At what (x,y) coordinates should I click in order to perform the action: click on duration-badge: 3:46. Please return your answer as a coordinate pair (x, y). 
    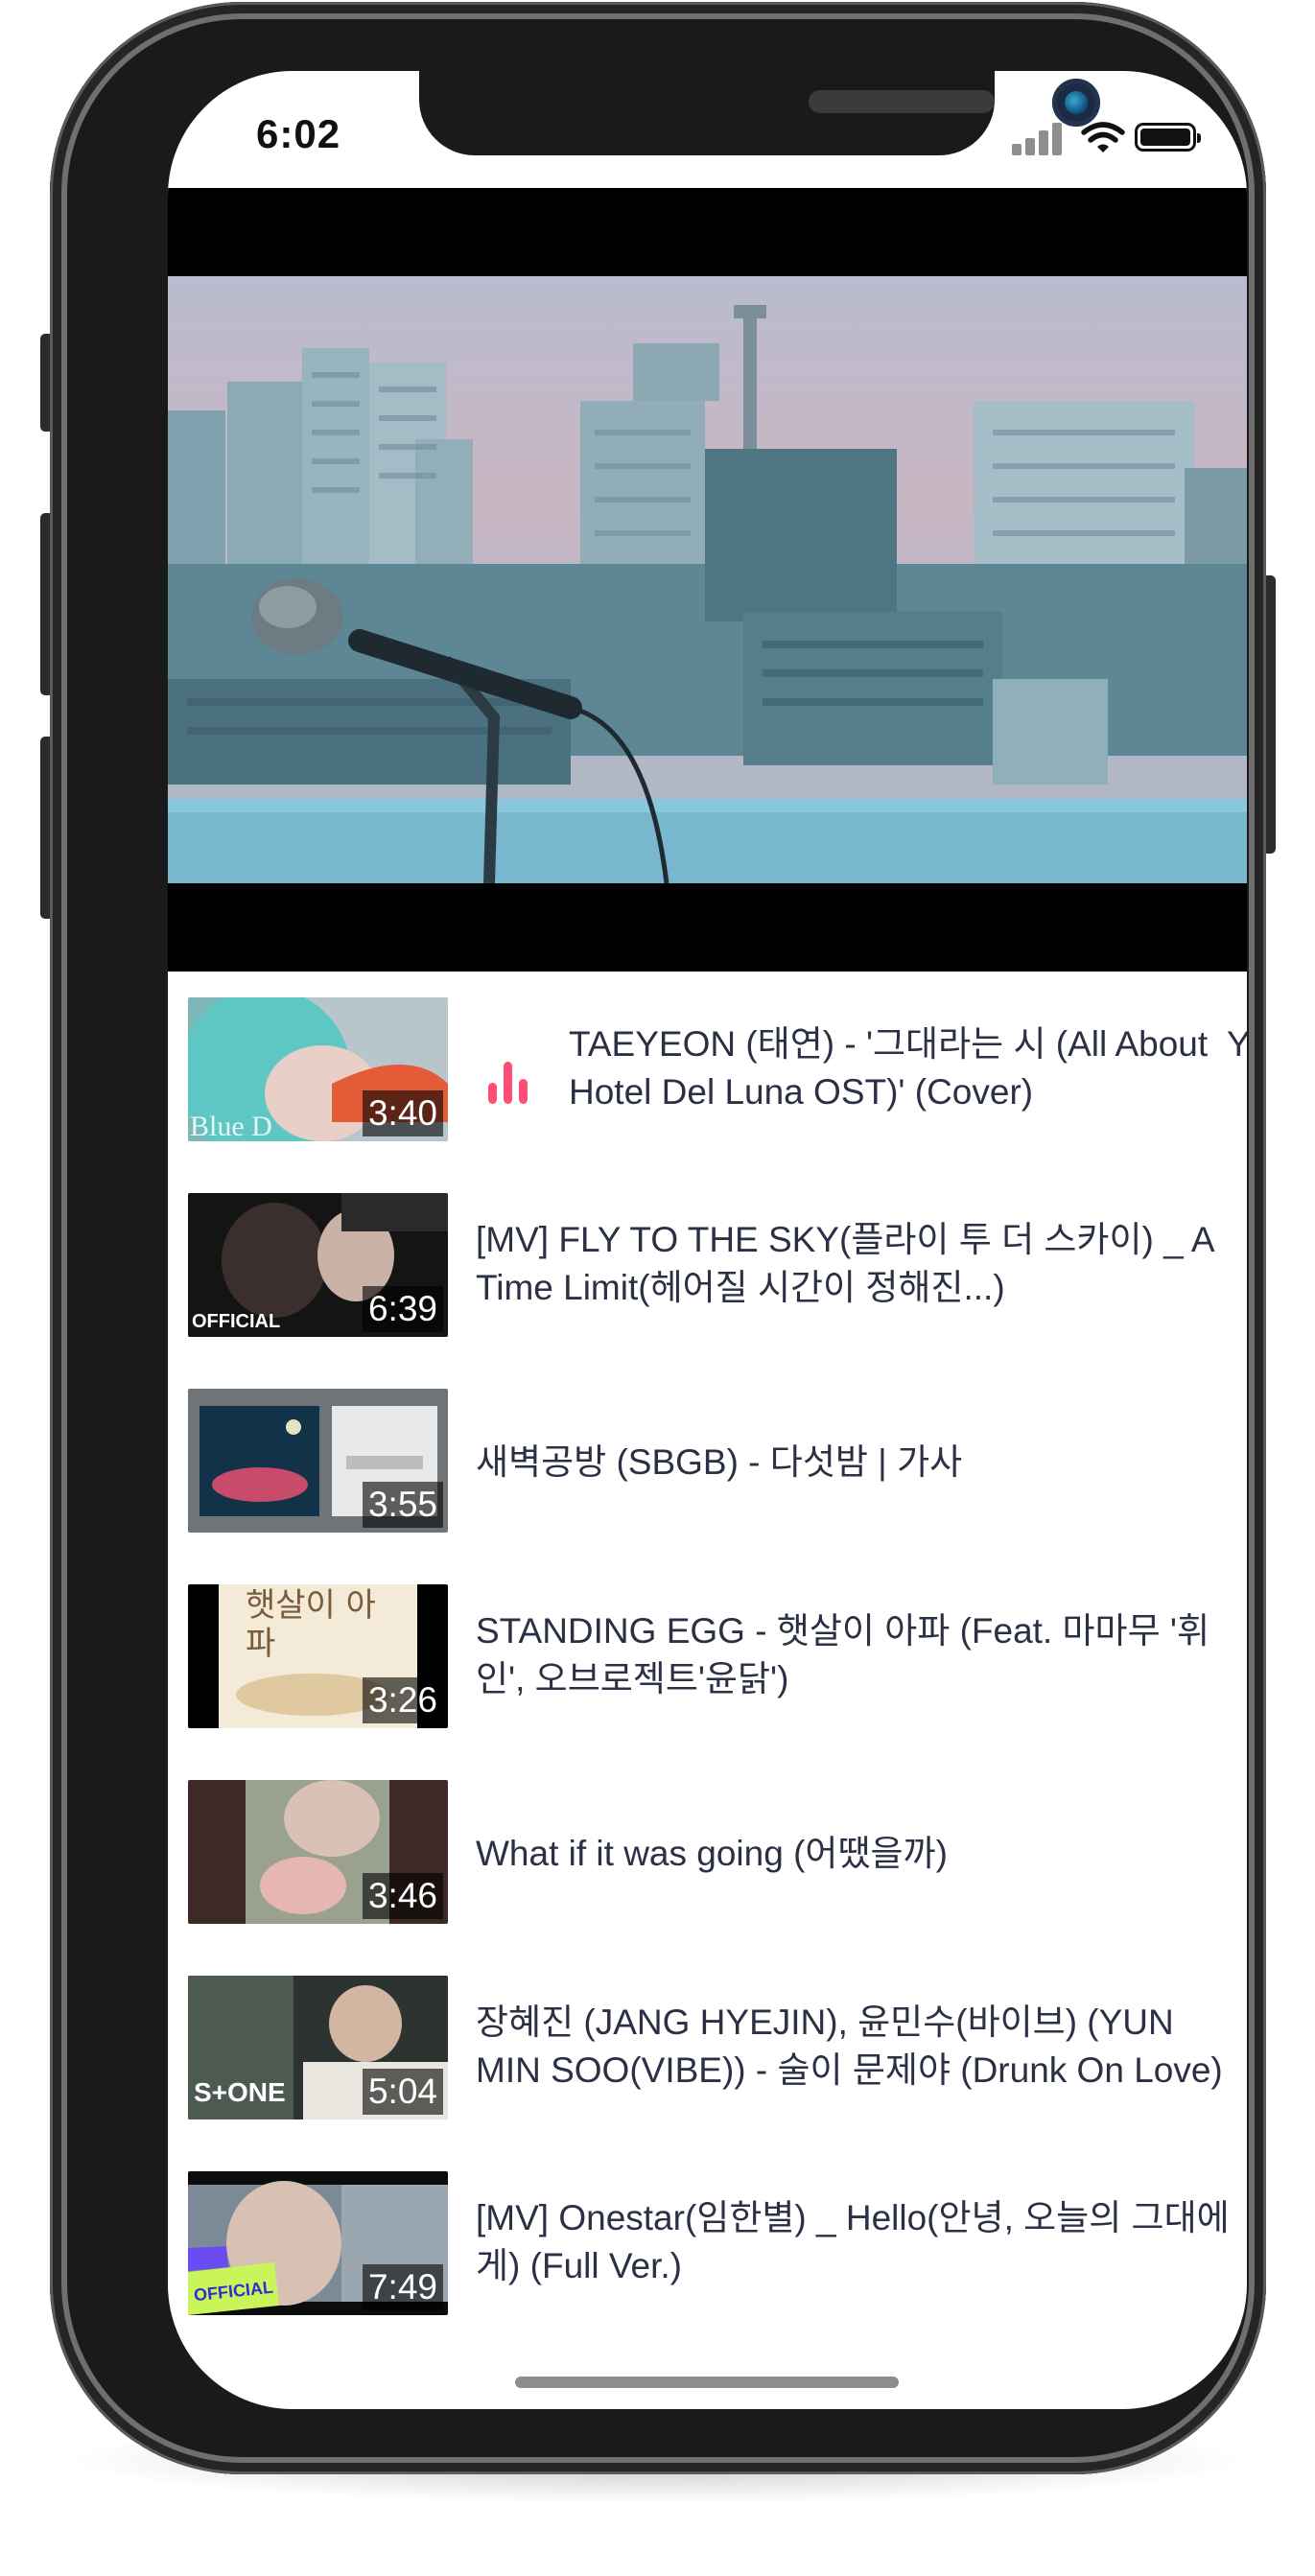
    Looking at the image, I should click on (402, 1896).